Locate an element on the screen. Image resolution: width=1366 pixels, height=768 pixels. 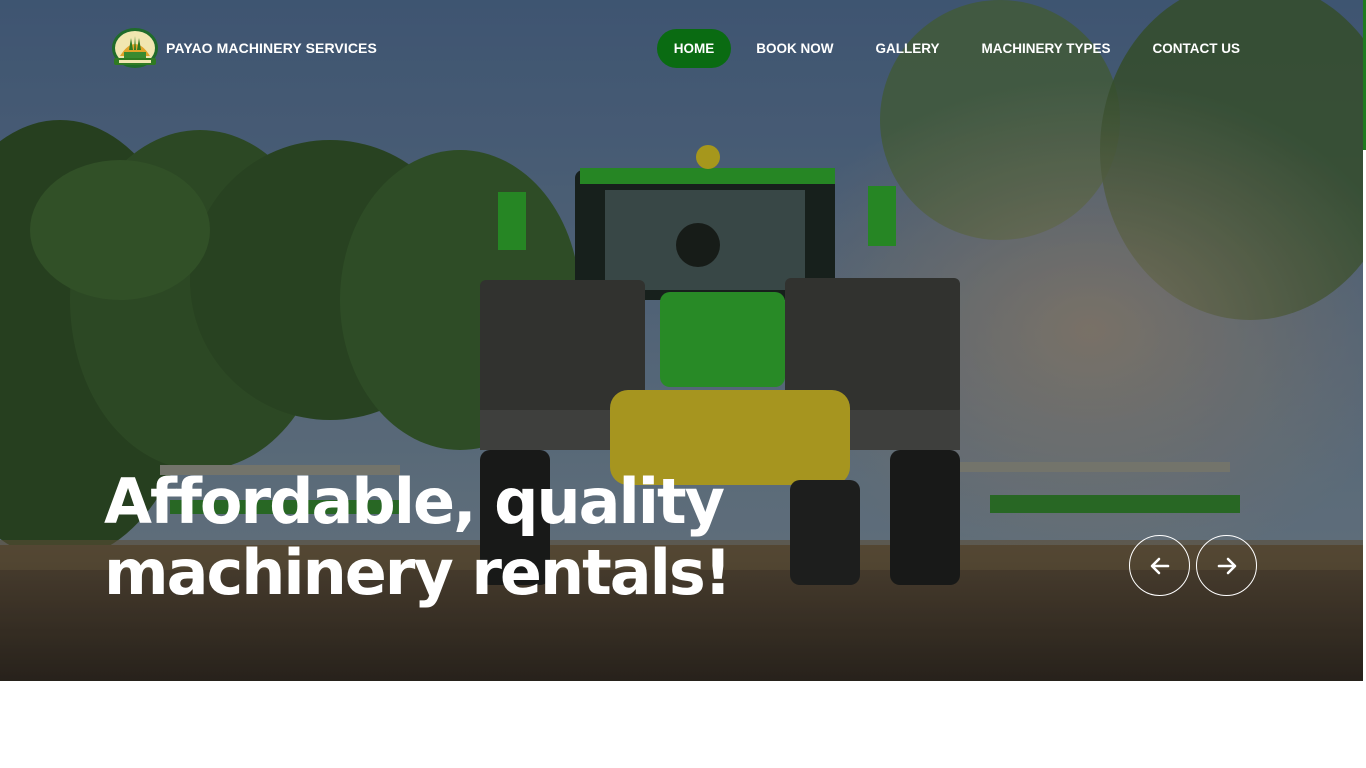
nav-gallery: GALLERY is located at coordinates (907, 48).